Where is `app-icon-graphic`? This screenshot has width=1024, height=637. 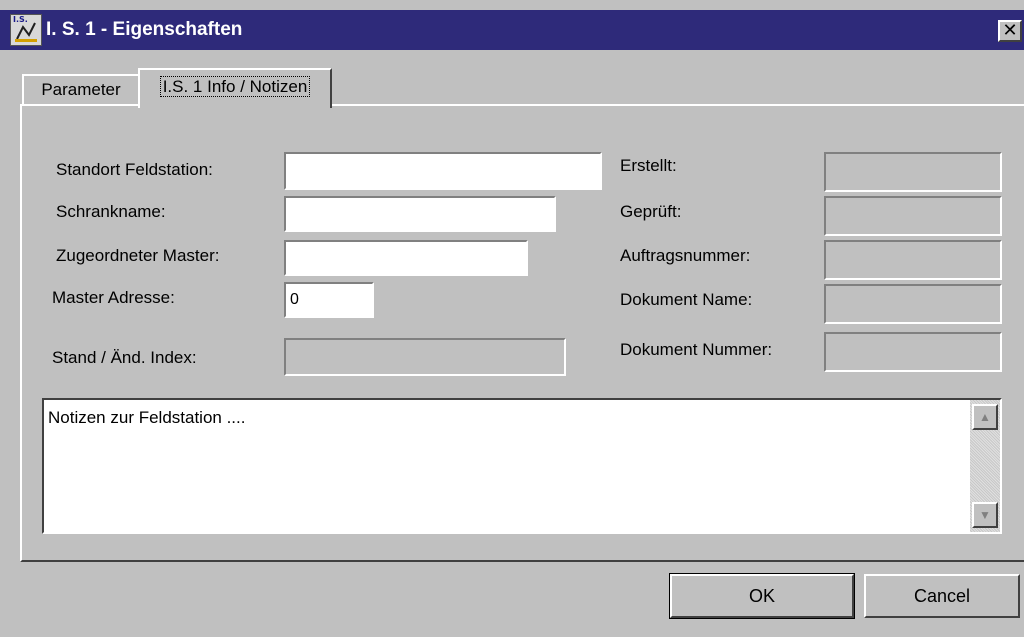 app-icon-graphic is located at coordinates (26, 32).